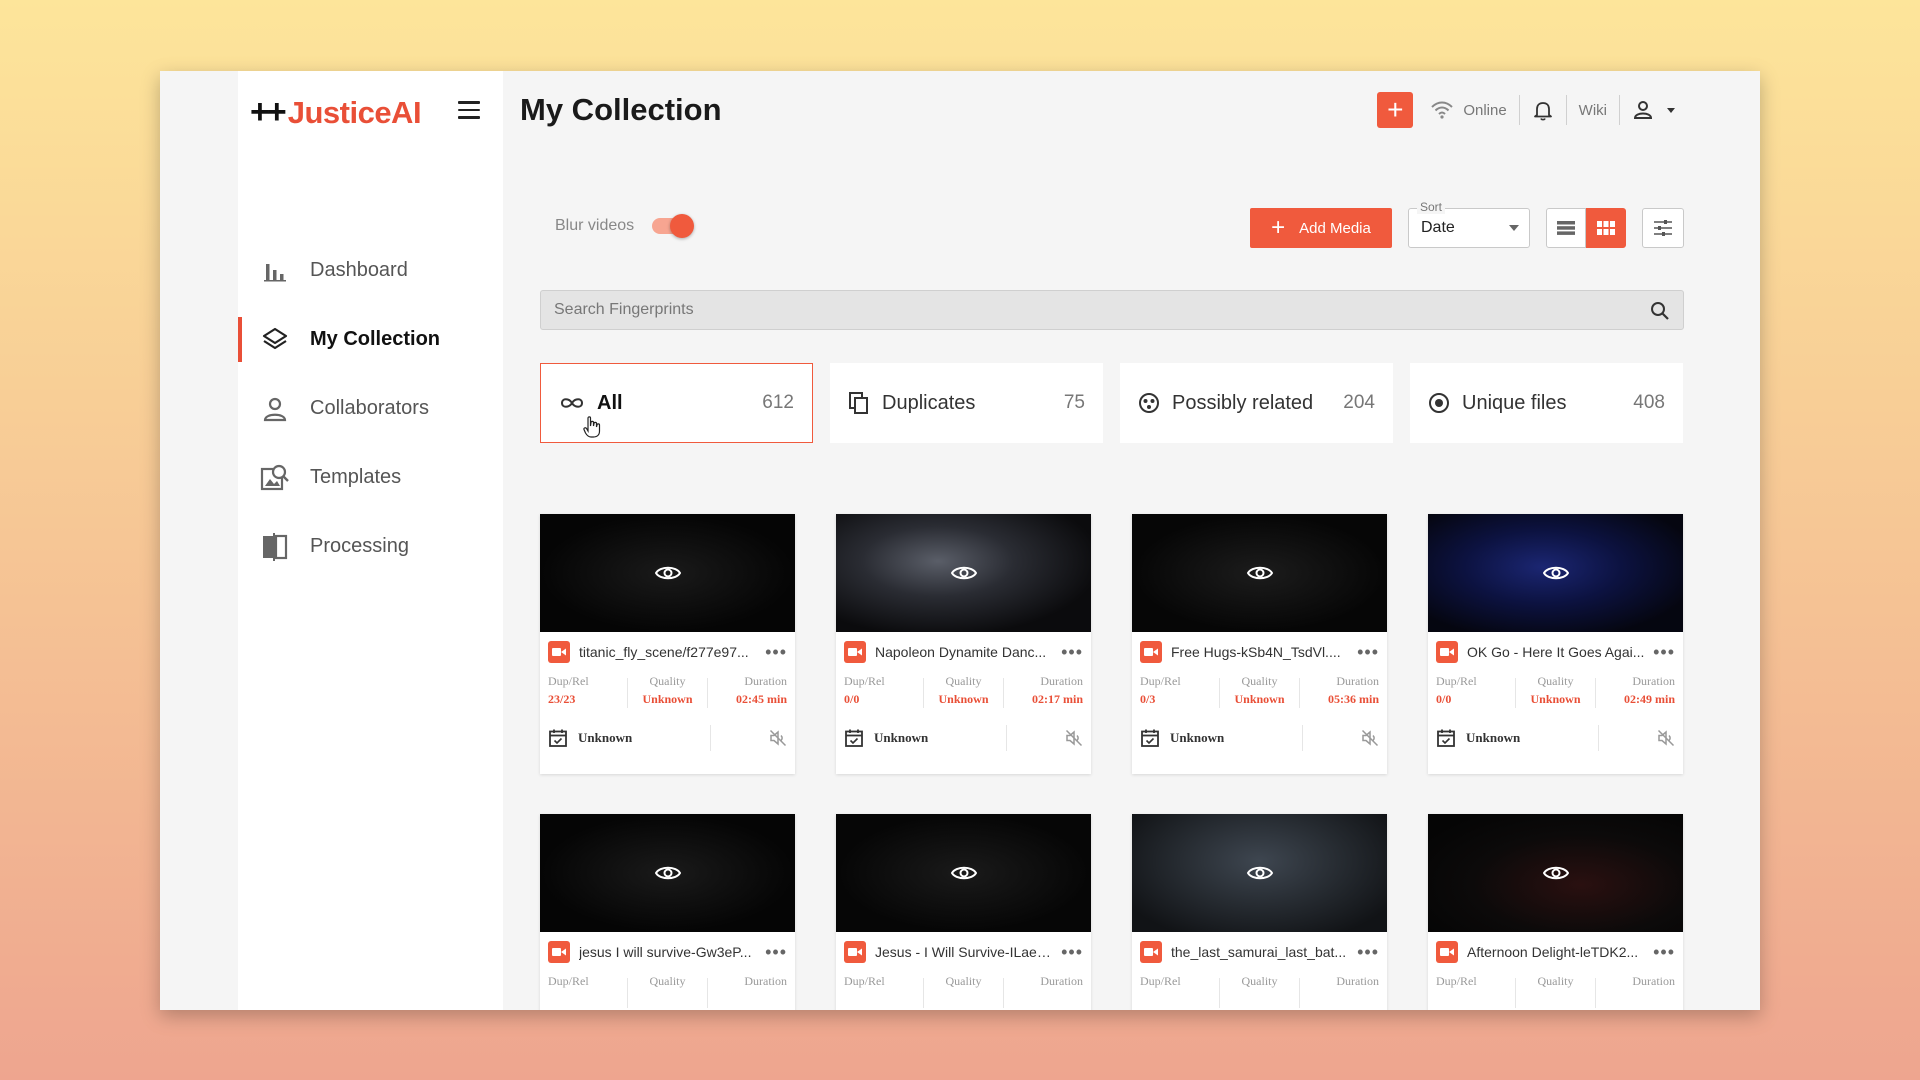 The image size is (1920, 1080). Describe the element at coordinates (1148, 699) in the screenshot. I see `meta-value: 0/3` at that location.